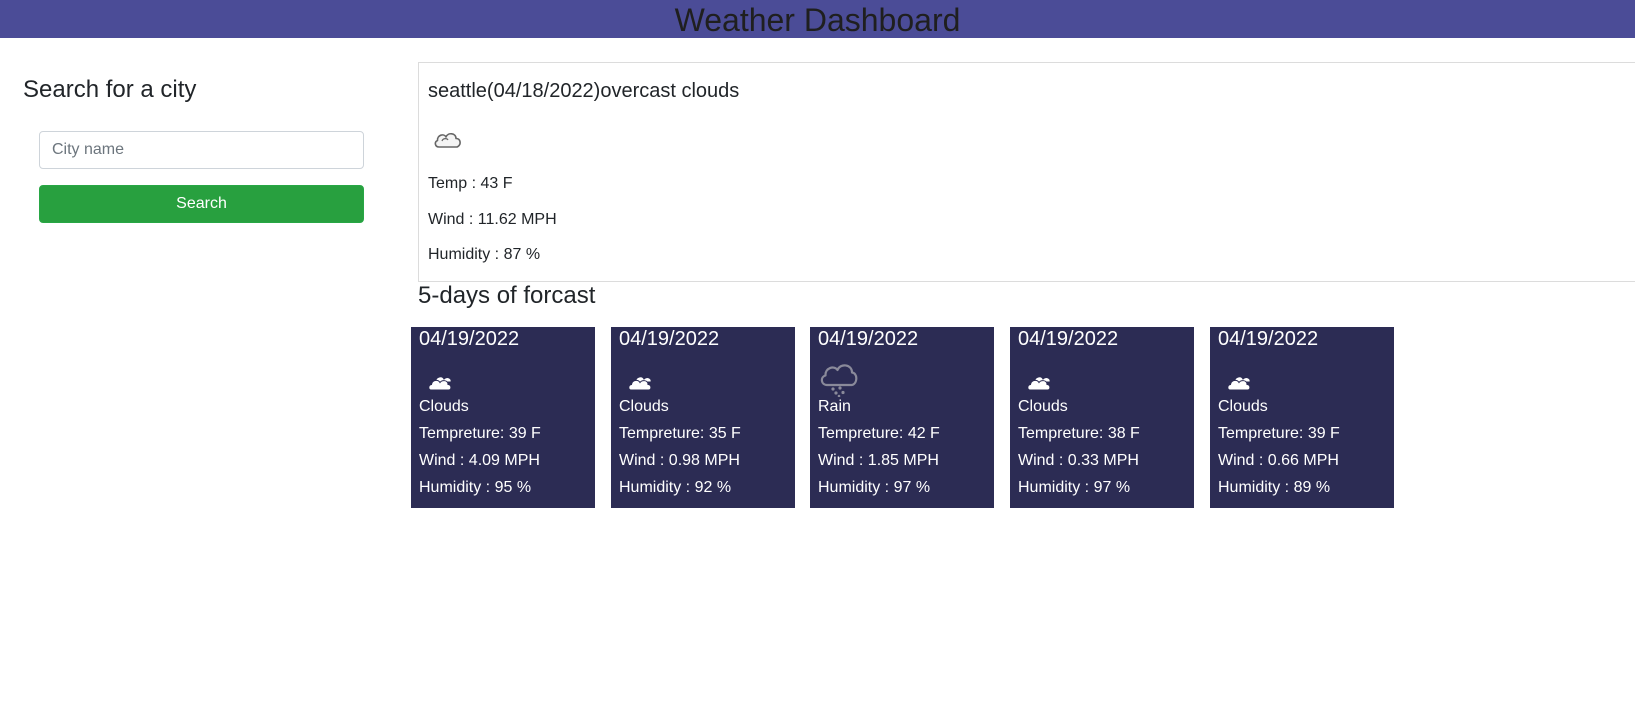  What do you see at coordinates (680, 433) in the screenshot?
I see `forecast-temp: Tempreture: 35 F` at bounding box center [680, 433].